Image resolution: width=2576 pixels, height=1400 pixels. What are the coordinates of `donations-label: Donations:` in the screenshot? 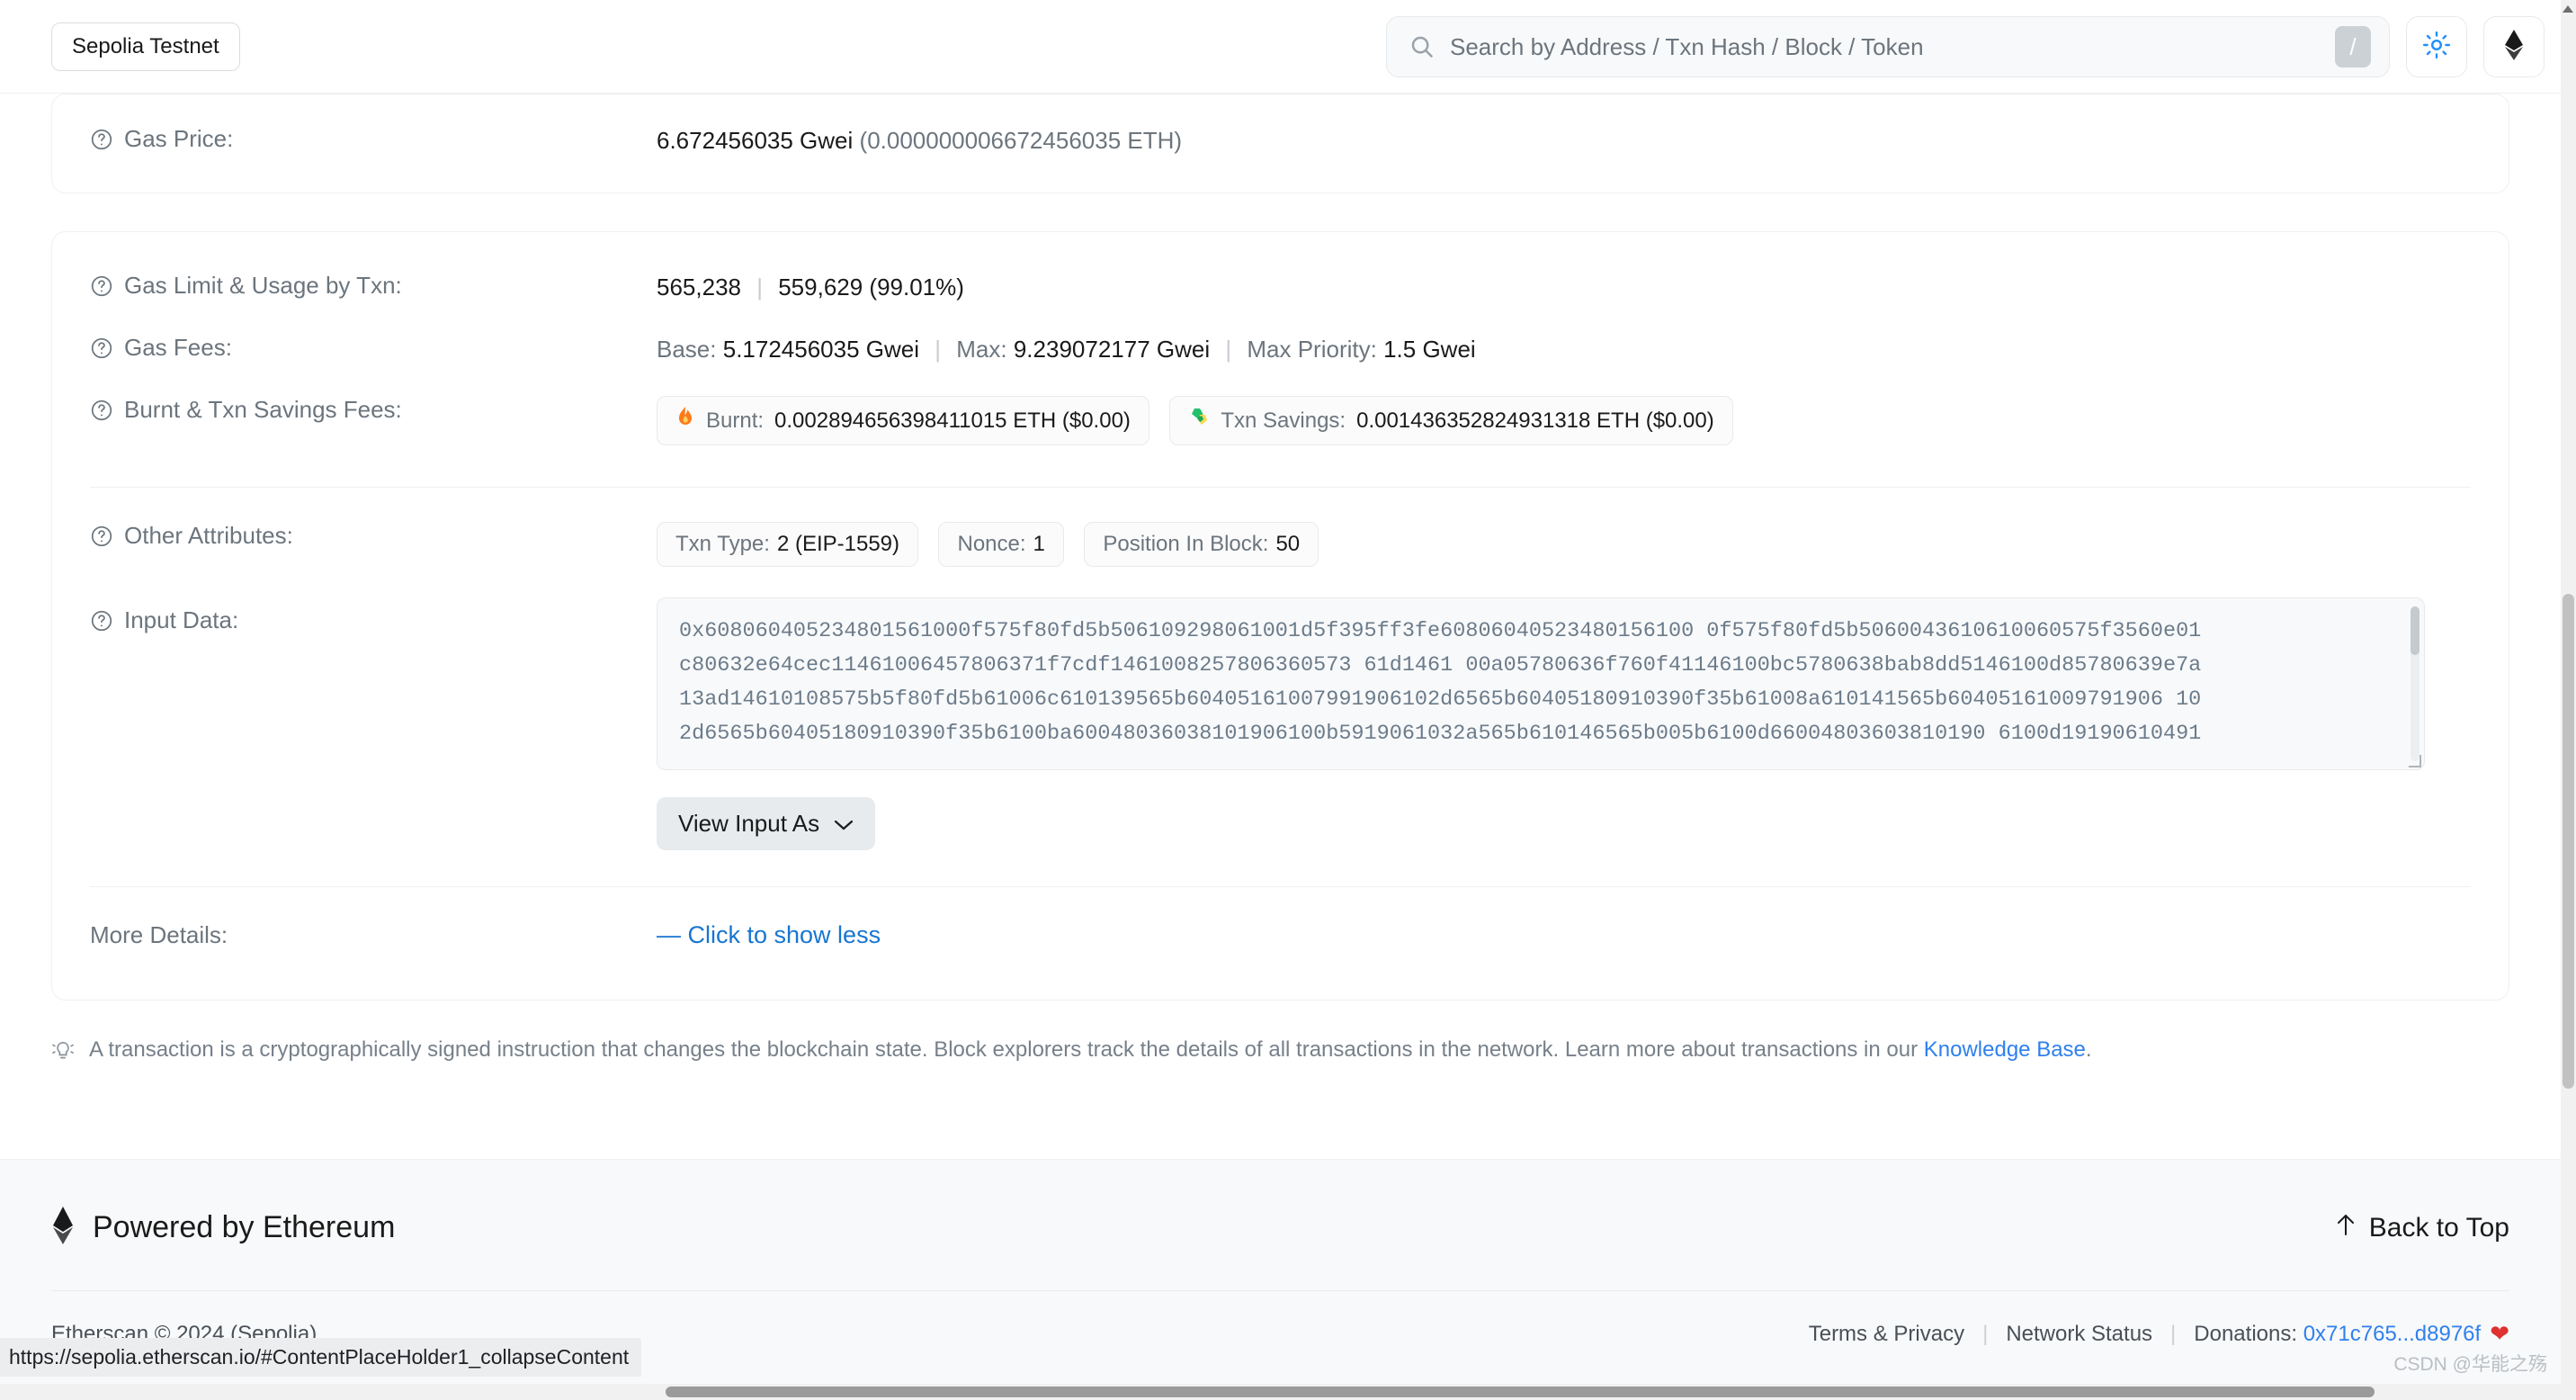 It's located at (2246, 1333).